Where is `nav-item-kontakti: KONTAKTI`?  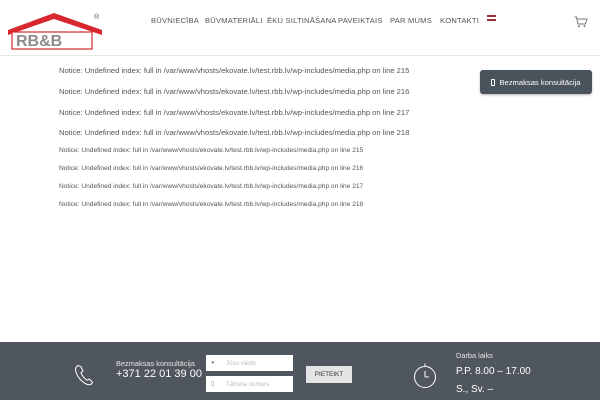
nav-item-kontakti: KONTAKTI is located at coordinates (459, 20).